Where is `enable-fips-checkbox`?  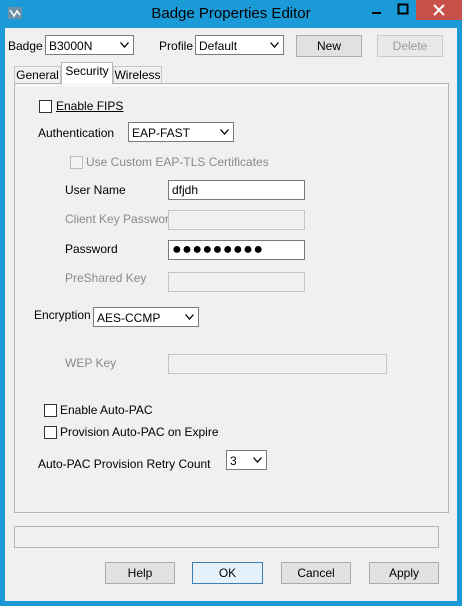
enable-fips-checkbox is located at coordinates (45, 106).